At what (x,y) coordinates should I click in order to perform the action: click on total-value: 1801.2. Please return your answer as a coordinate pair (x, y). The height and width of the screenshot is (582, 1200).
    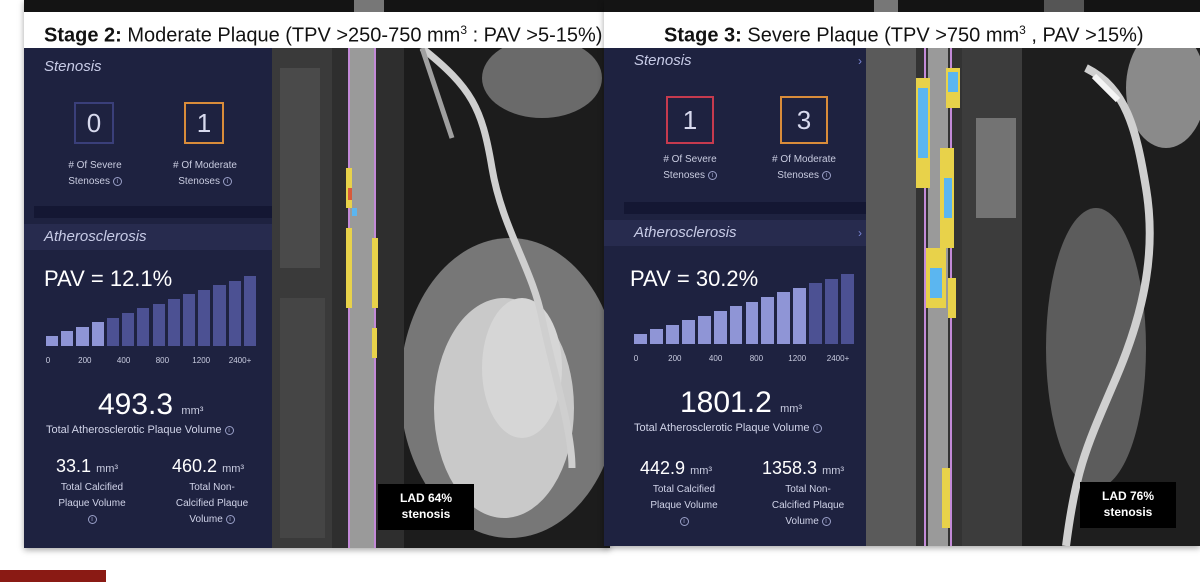
    Looking at the image, I should click on (726, 402).